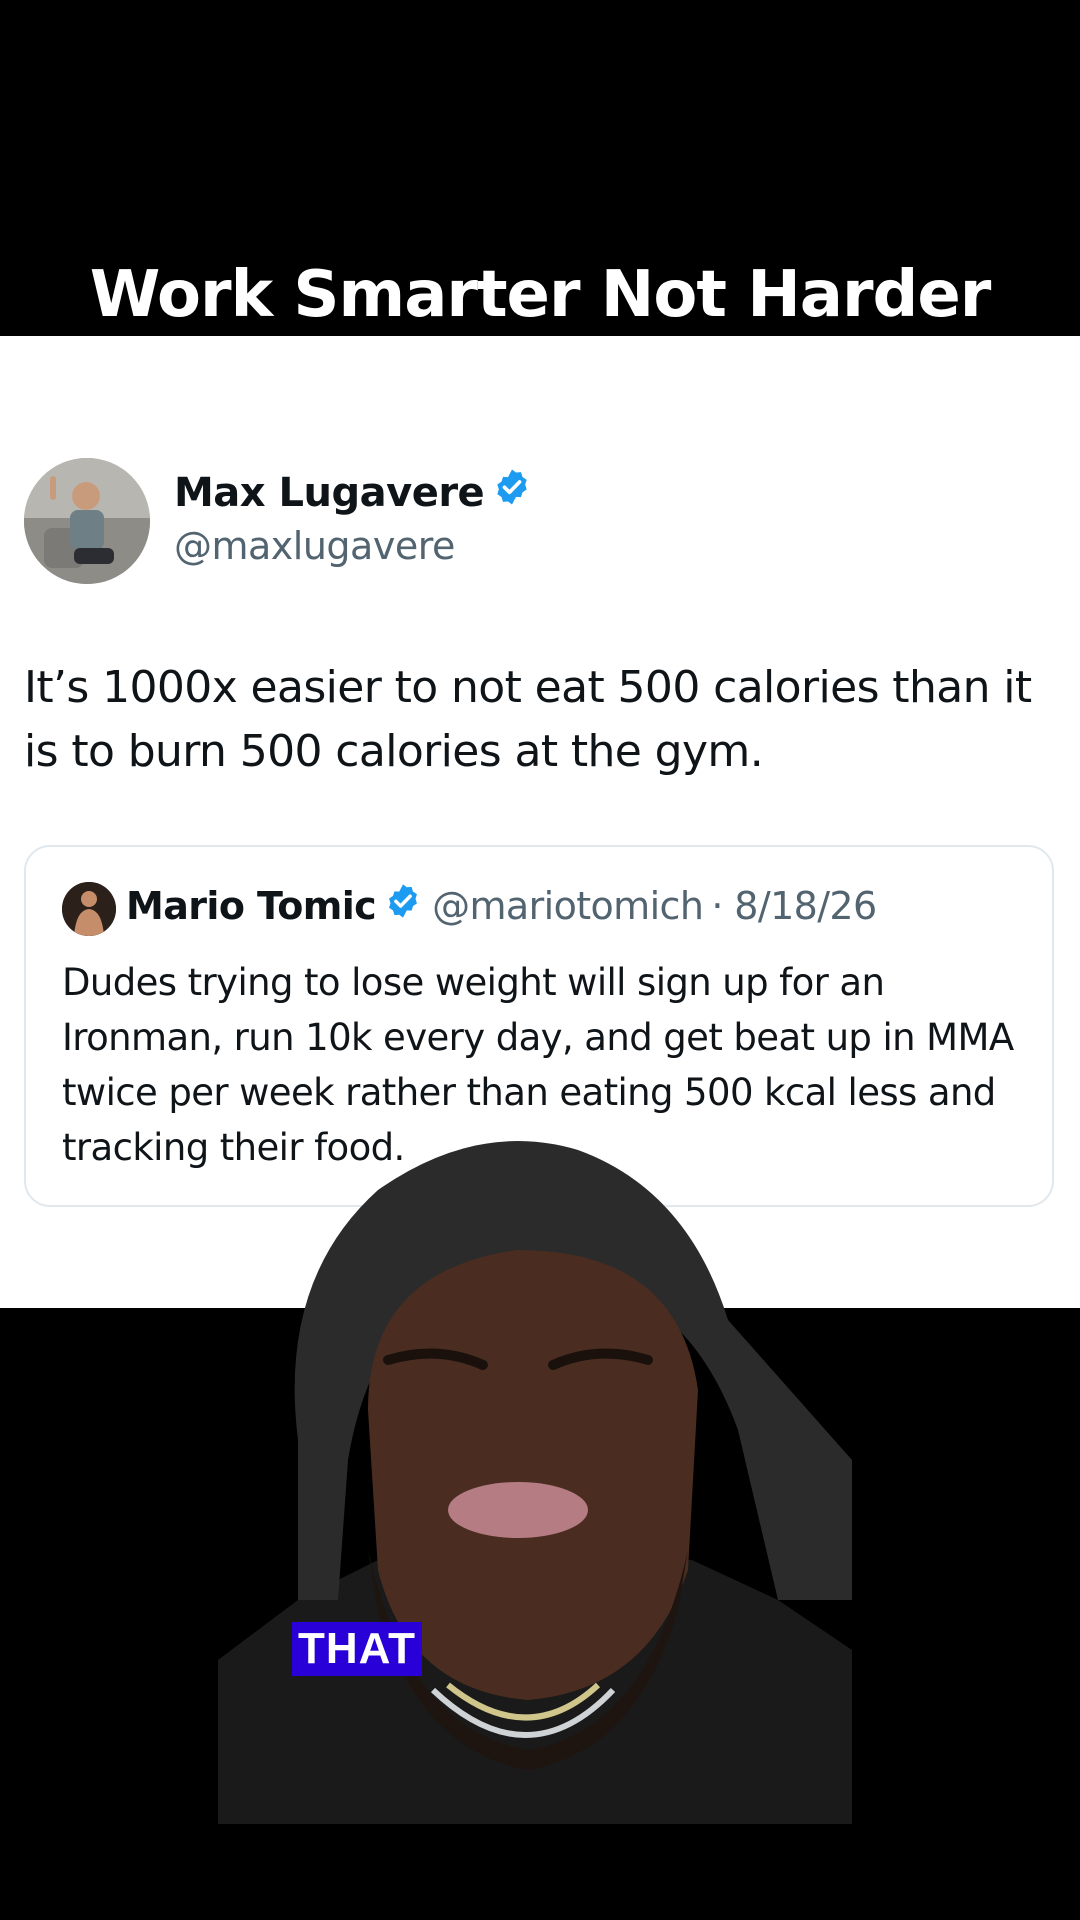  What do you see at coordinates (251, 906) in the screenshot?
I see `quoted-author-name: Mario Tomic` at bounding box center [251, 906].